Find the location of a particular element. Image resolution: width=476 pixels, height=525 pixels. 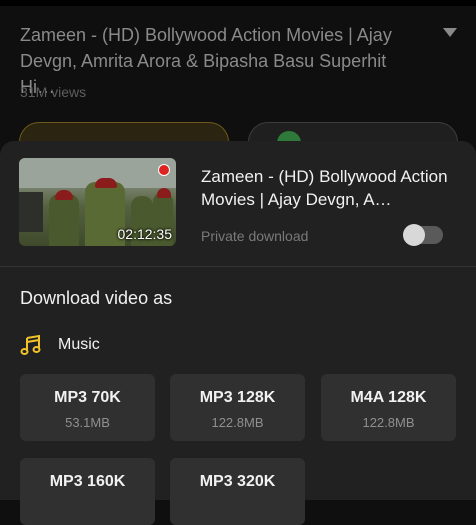

thumbnail-figure is located at coordinates (64, 220).